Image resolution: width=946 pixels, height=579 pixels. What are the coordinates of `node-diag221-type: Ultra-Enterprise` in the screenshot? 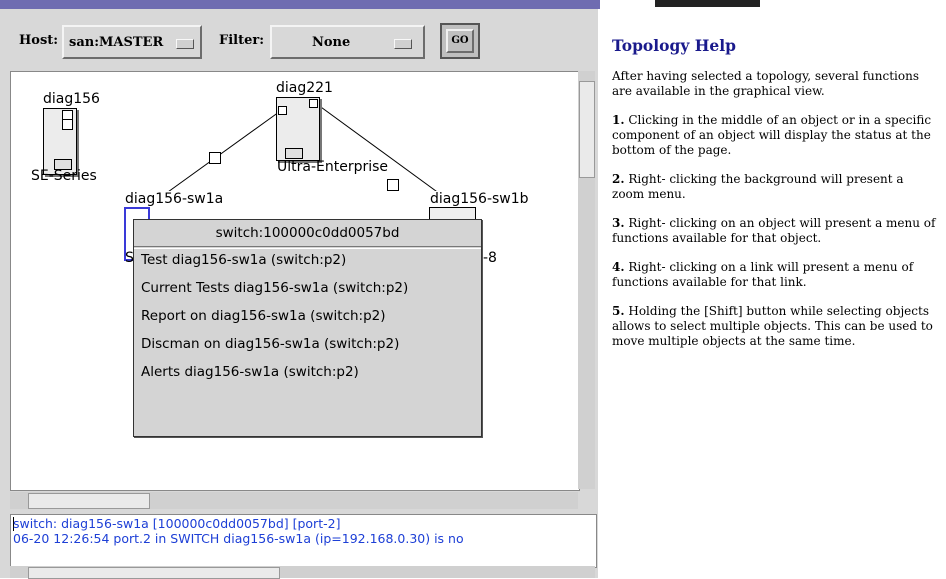 It's located at (333, 167).